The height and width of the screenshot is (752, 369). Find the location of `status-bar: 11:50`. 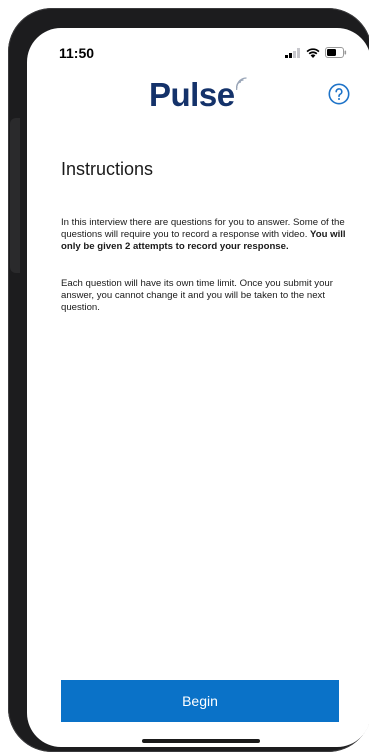

status-bar: 11:50 is located at coordinates (198, 50).